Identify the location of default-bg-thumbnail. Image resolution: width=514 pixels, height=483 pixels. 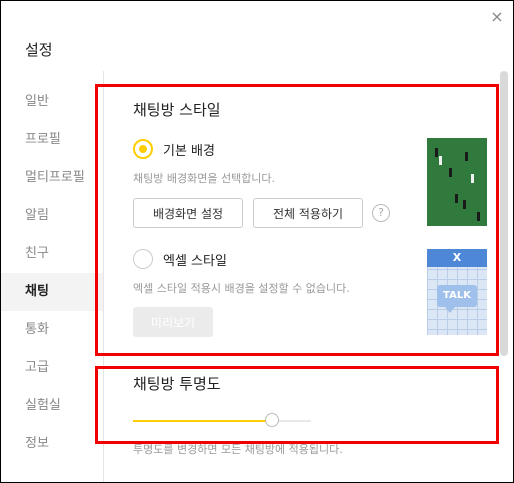
(457, 182).